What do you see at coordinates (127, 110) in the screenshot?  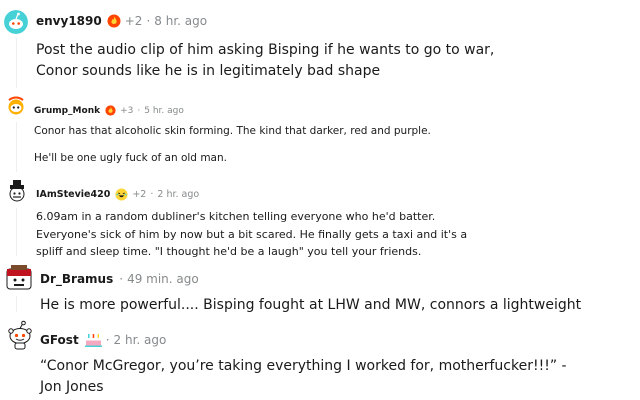 I see `award-count: +3` at bounding box center [127, 110].